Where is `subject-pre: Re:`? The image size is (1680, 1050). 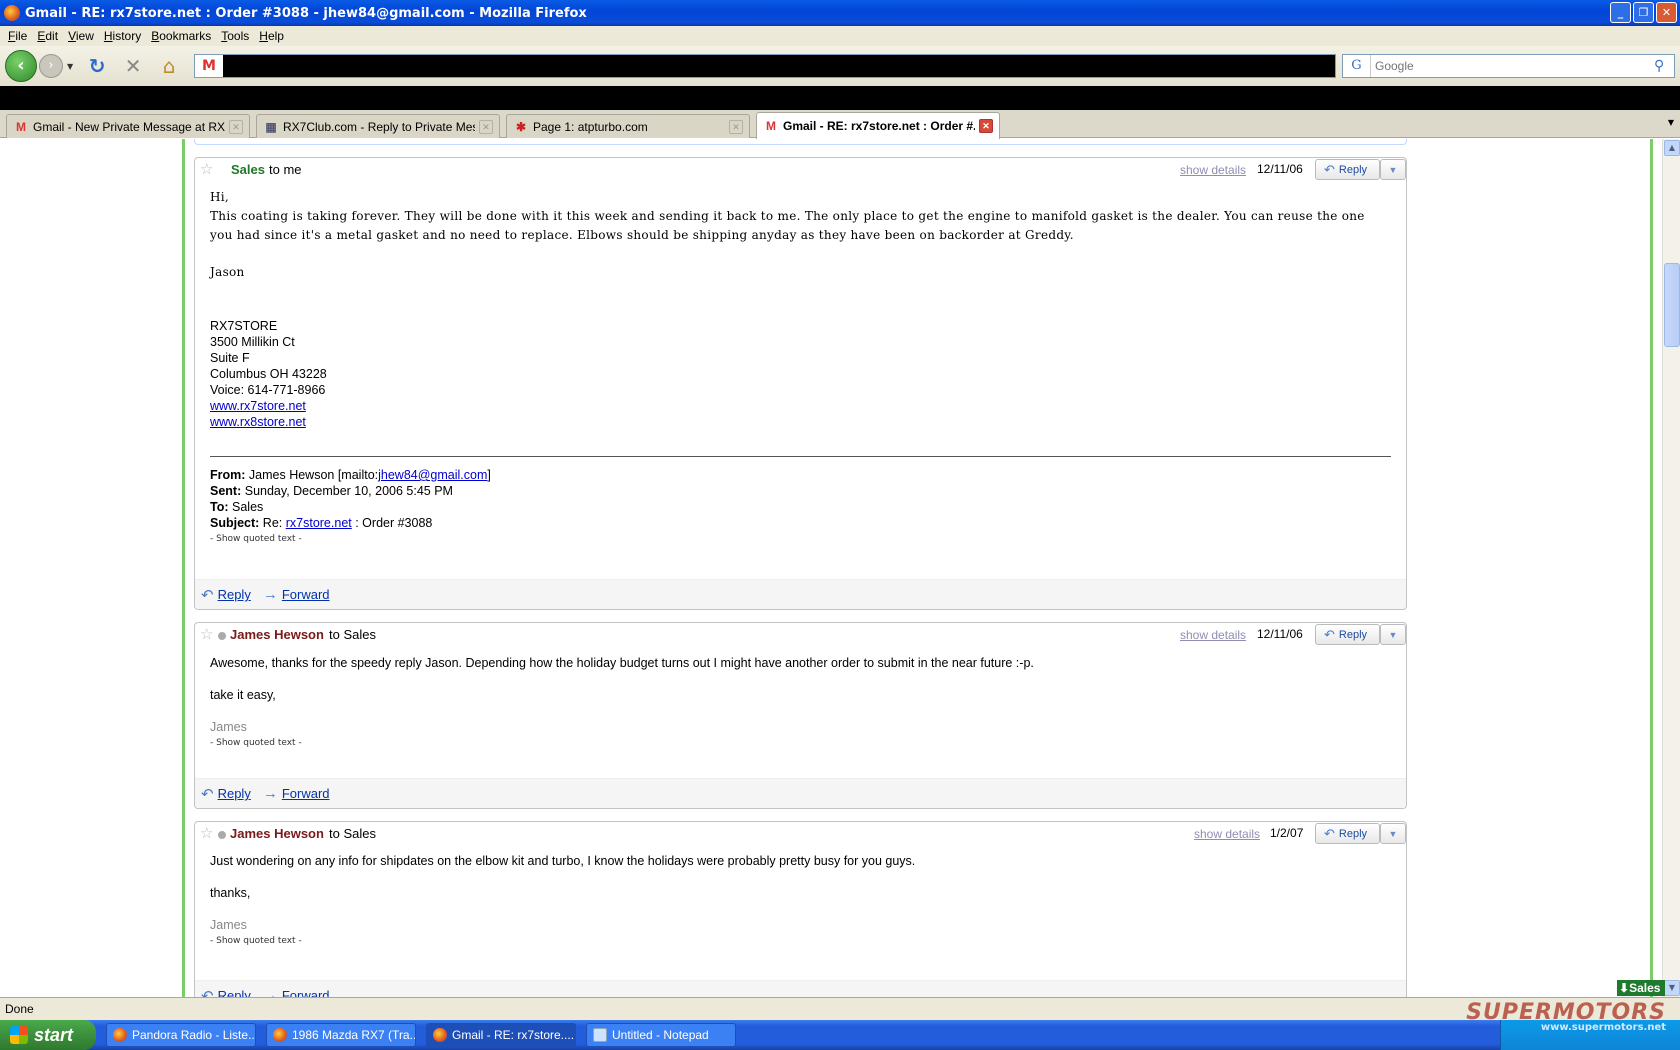
subject-pre: Re: is located at coordinates (272, 523).